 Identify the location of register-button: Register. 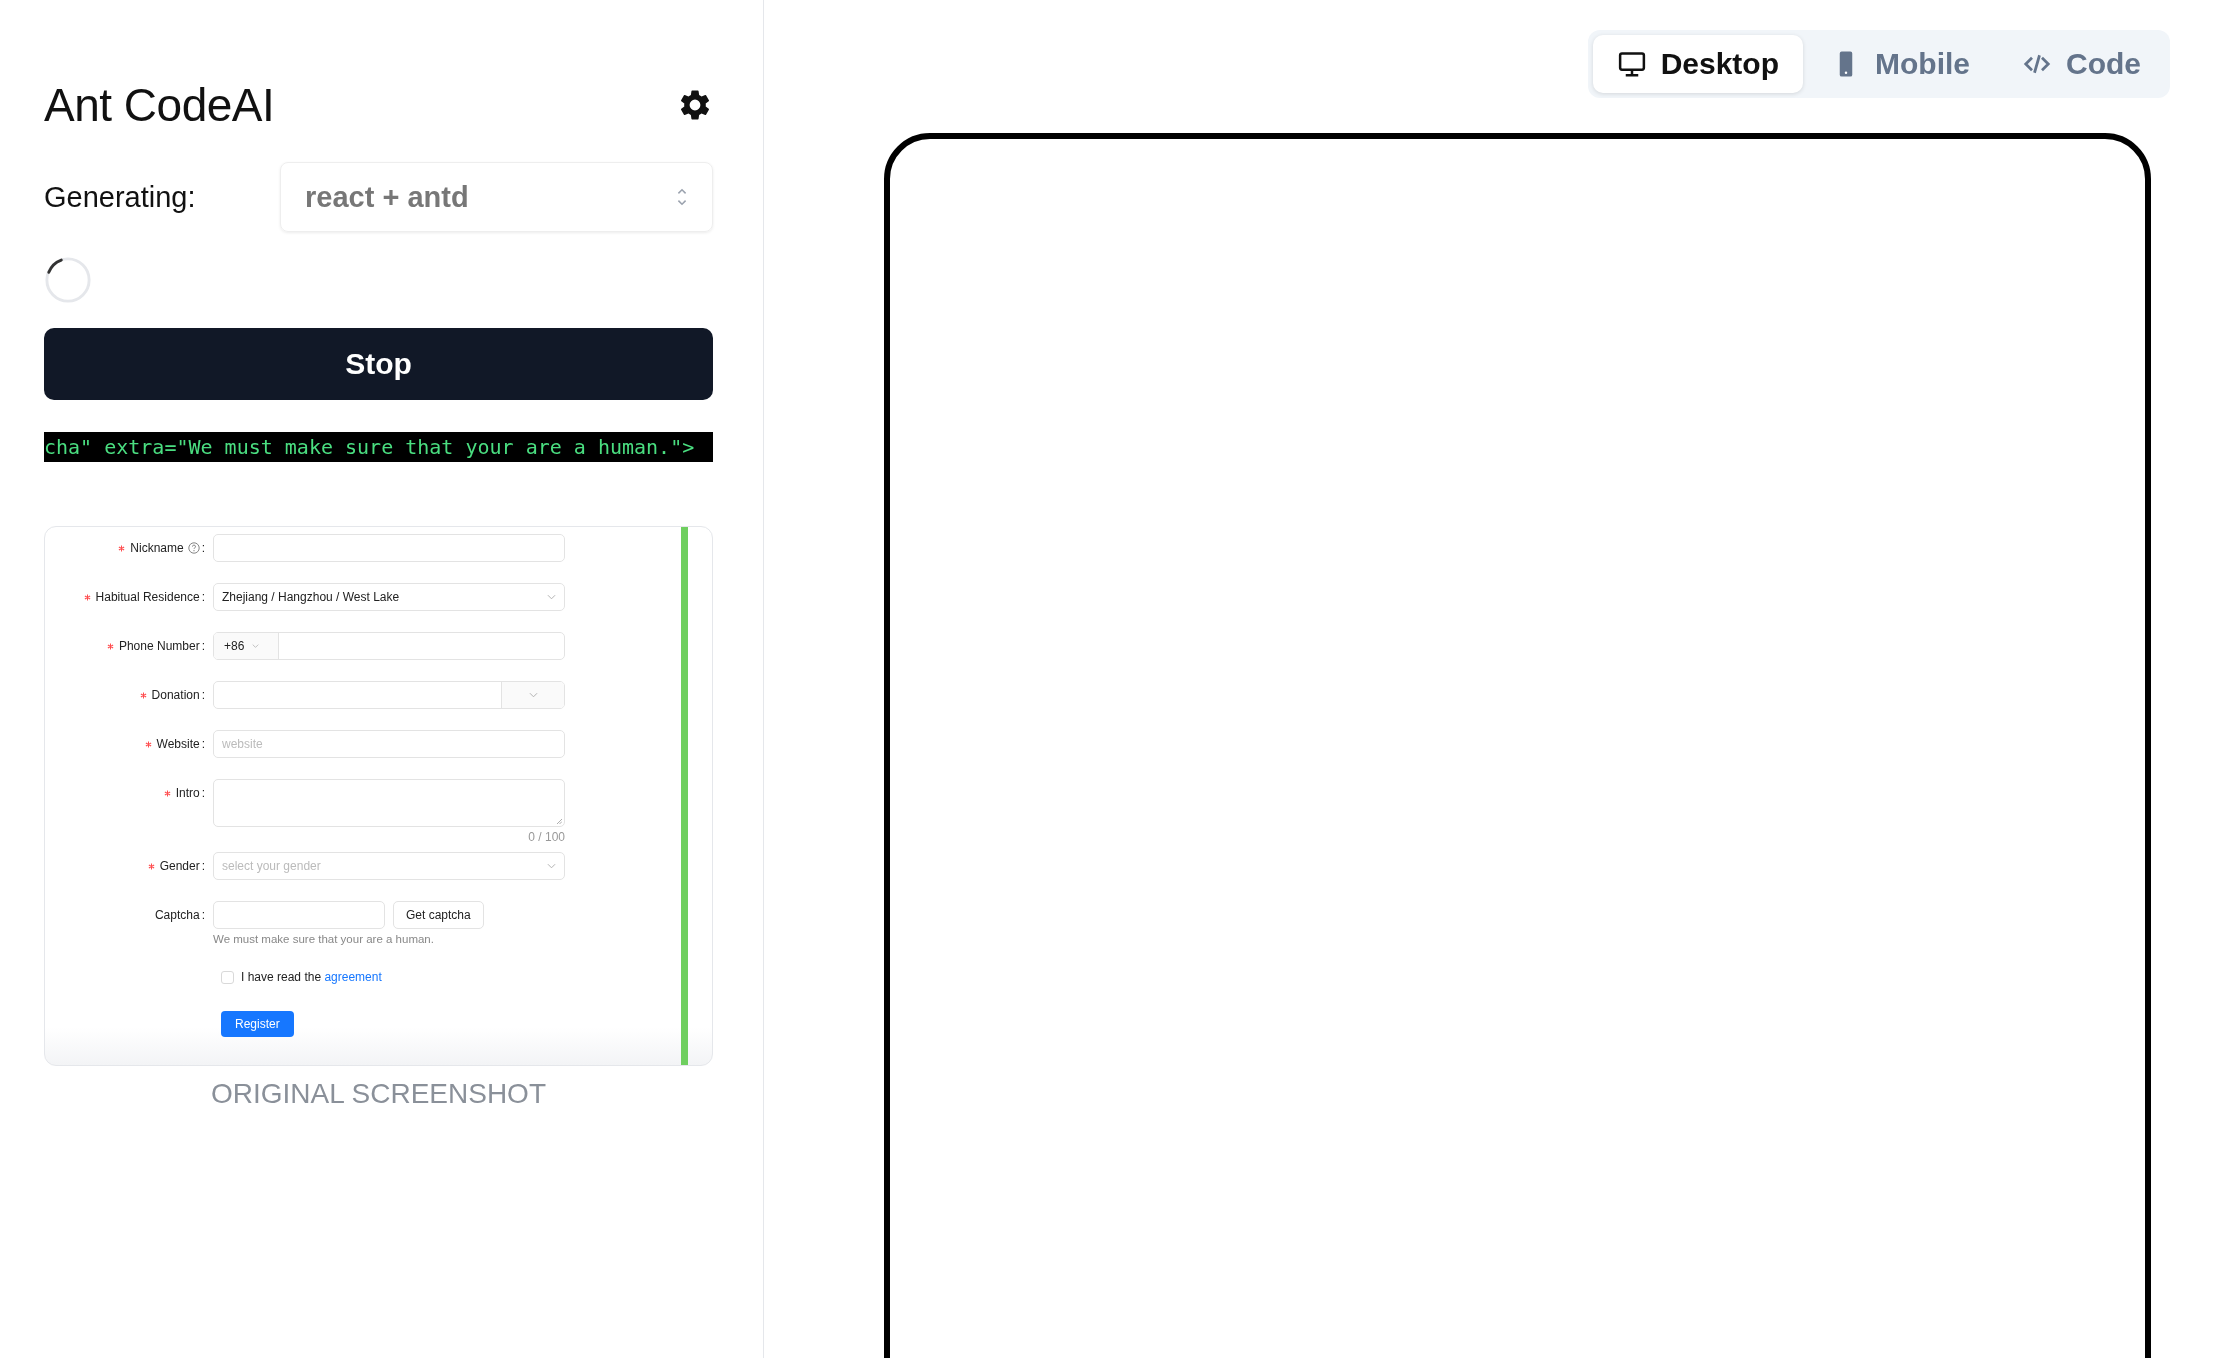
(257, 1024).